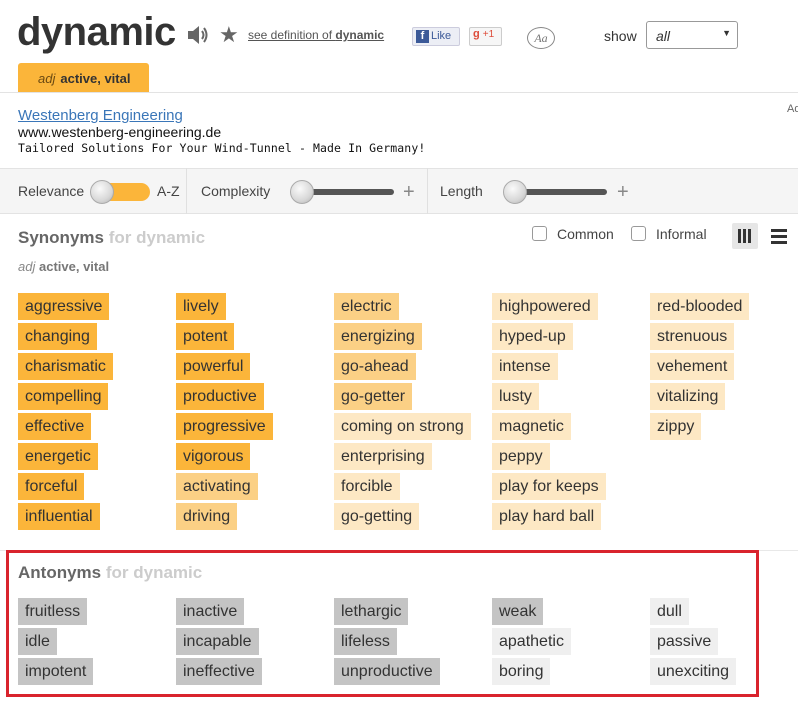 Image resolution: width=798 pixels, height=703 pixels. Describe the element at coordinates (549, 486) in the screenshot. I see `synonym-word: play for keeps` at that location.